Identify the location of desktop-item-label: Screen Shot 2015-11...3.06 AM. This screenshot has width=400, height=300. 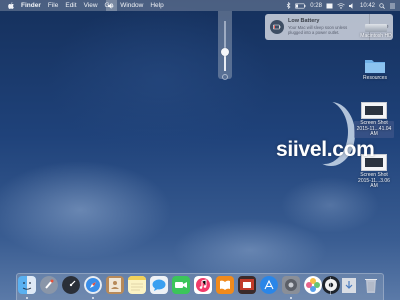
(374, 180).